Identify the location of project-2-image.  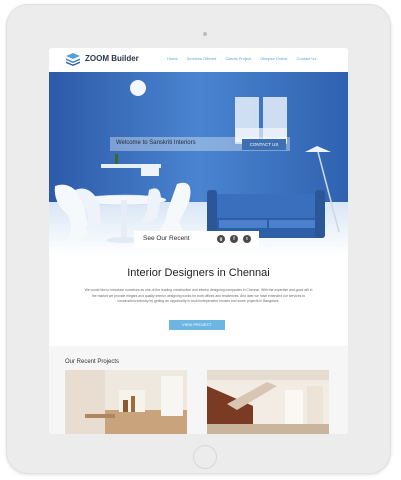
(268, 402).